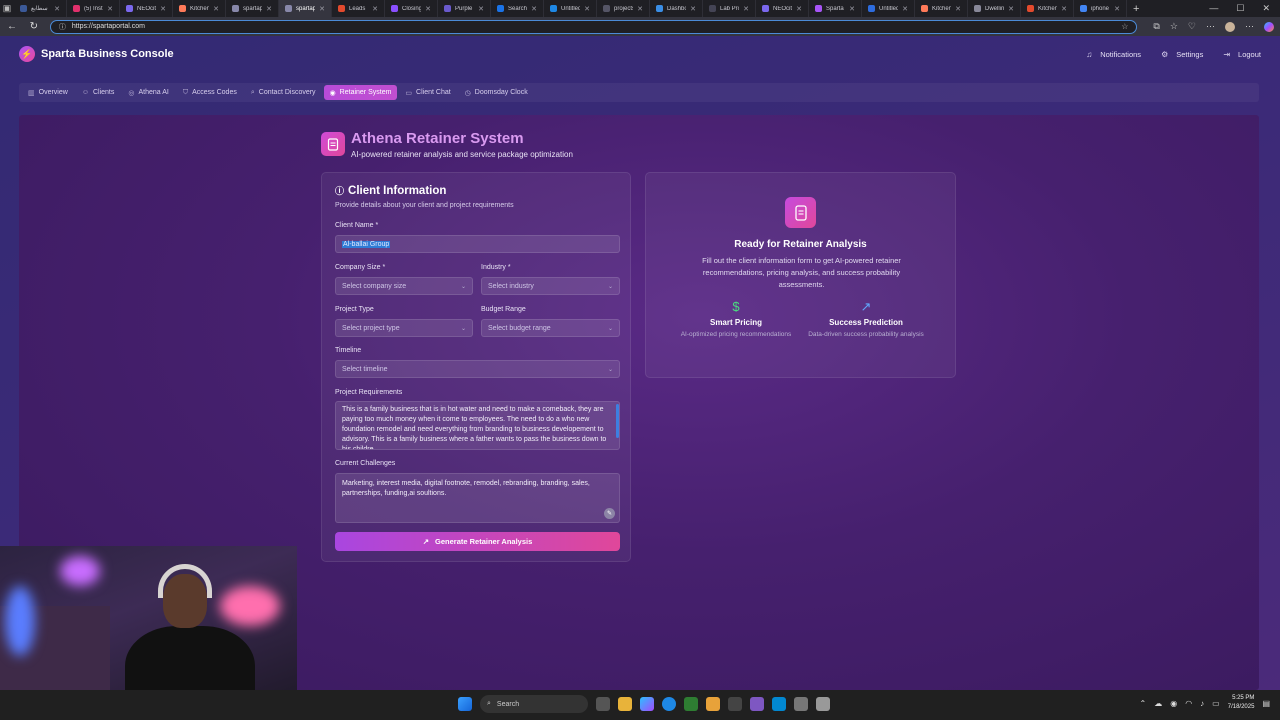 The image size is (1280, 720). Describe the element at coordinates (358, 8) in the screenshot. I see `browser-tab: Leads ✕` at that location.